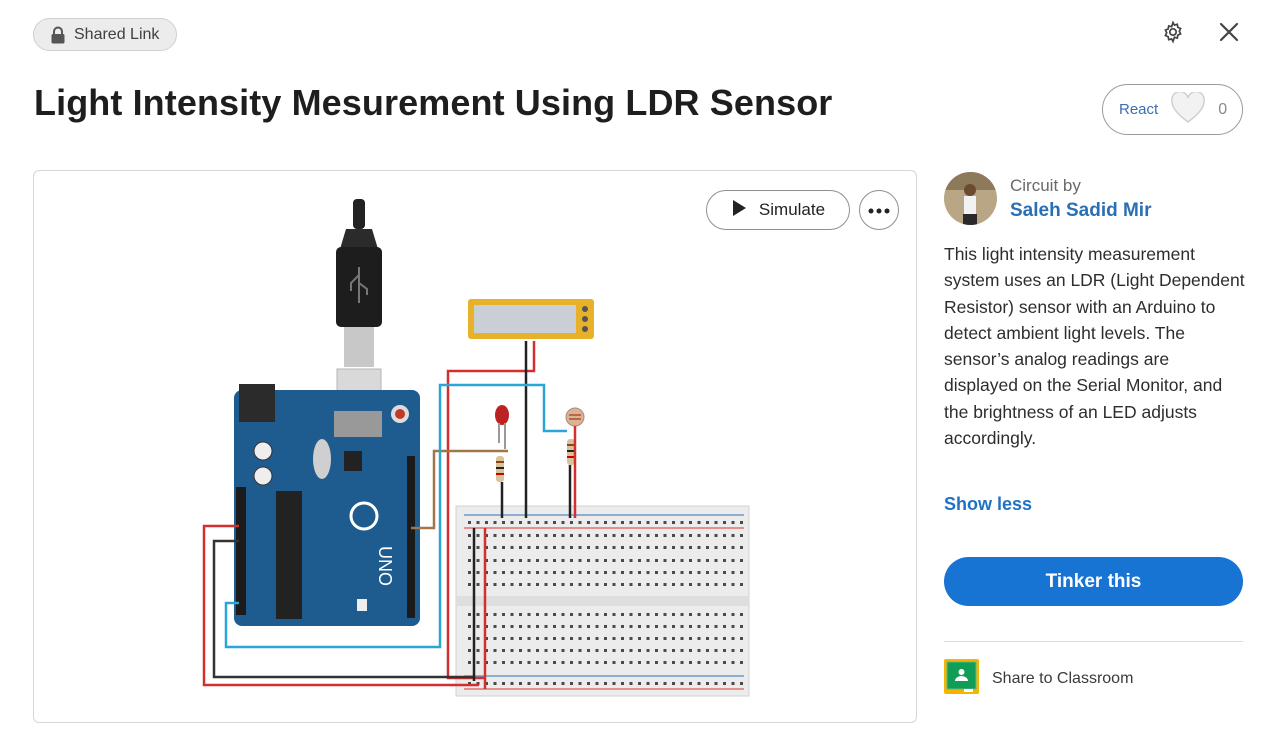  Describe the element at coordinates (1201, 33) in the screenshot. I see `top-actions` at that location.